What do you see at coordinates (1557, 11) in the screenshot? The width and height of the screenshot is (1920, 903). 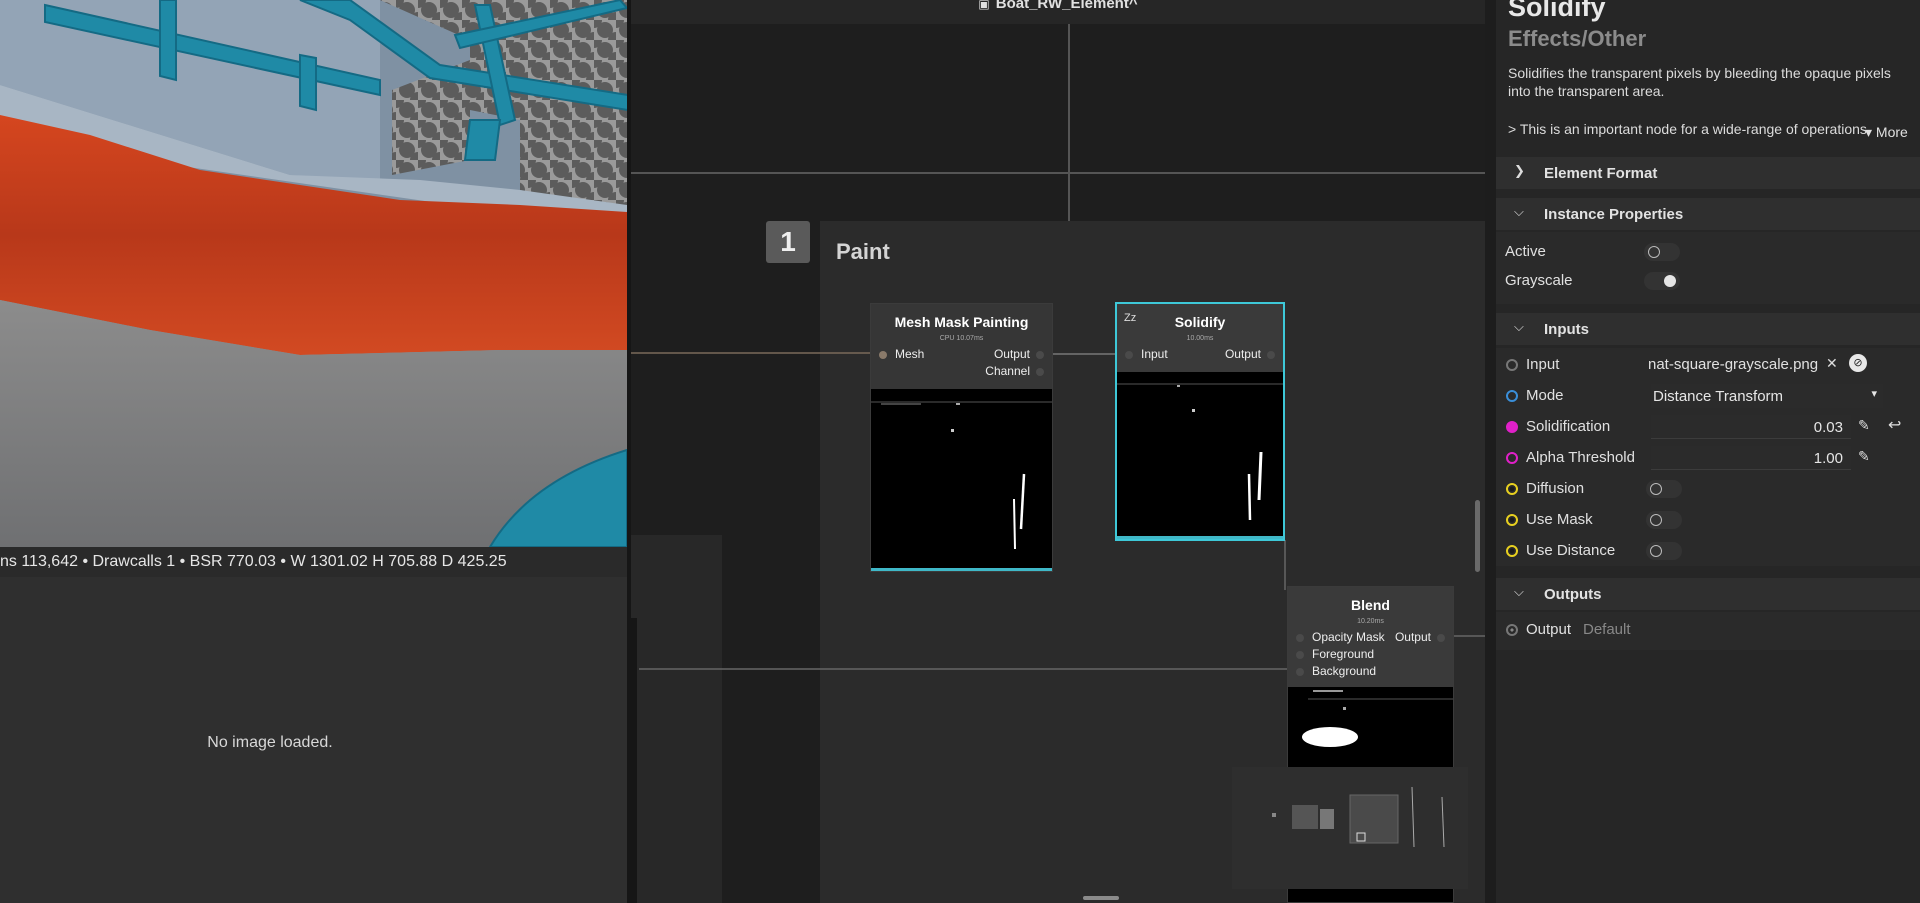 I see `node-title: Solidify` at bounding box center [1557, 11].